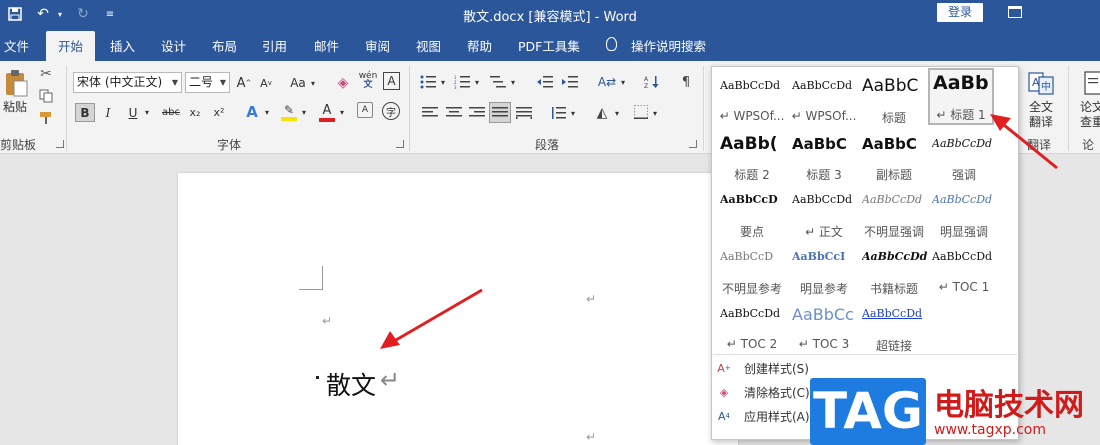 This screenshot has height=445, width=1100. What do you see at coordinates (108, 112) in the screenshot?
I see `italic-button: I` at bounding box center [108, 112].